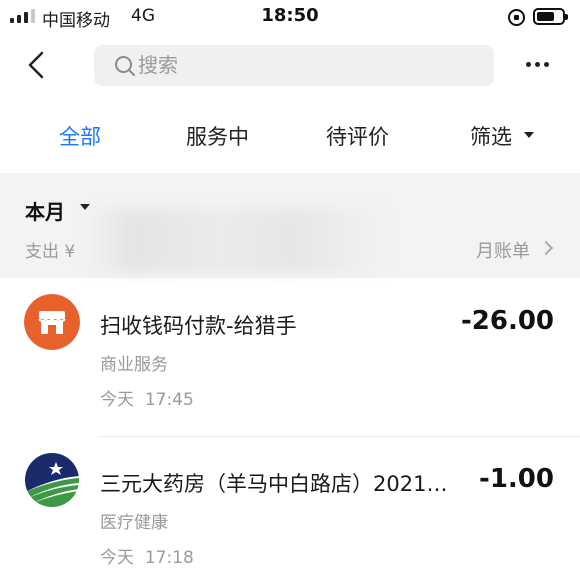  Describe the element at coordinates (546, 248) in the screenshot. I see `chevron-right-icon` at that location.